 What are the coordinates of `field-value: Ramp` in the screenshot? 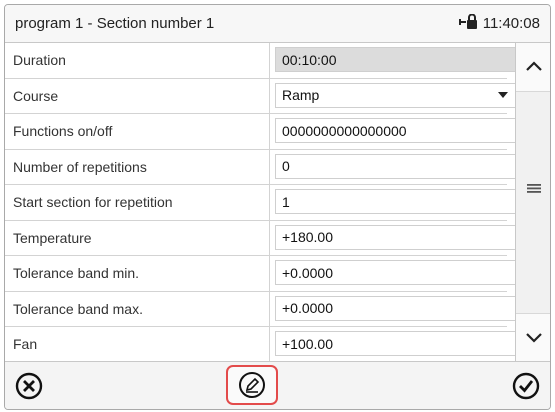 It's located at (301, 95).